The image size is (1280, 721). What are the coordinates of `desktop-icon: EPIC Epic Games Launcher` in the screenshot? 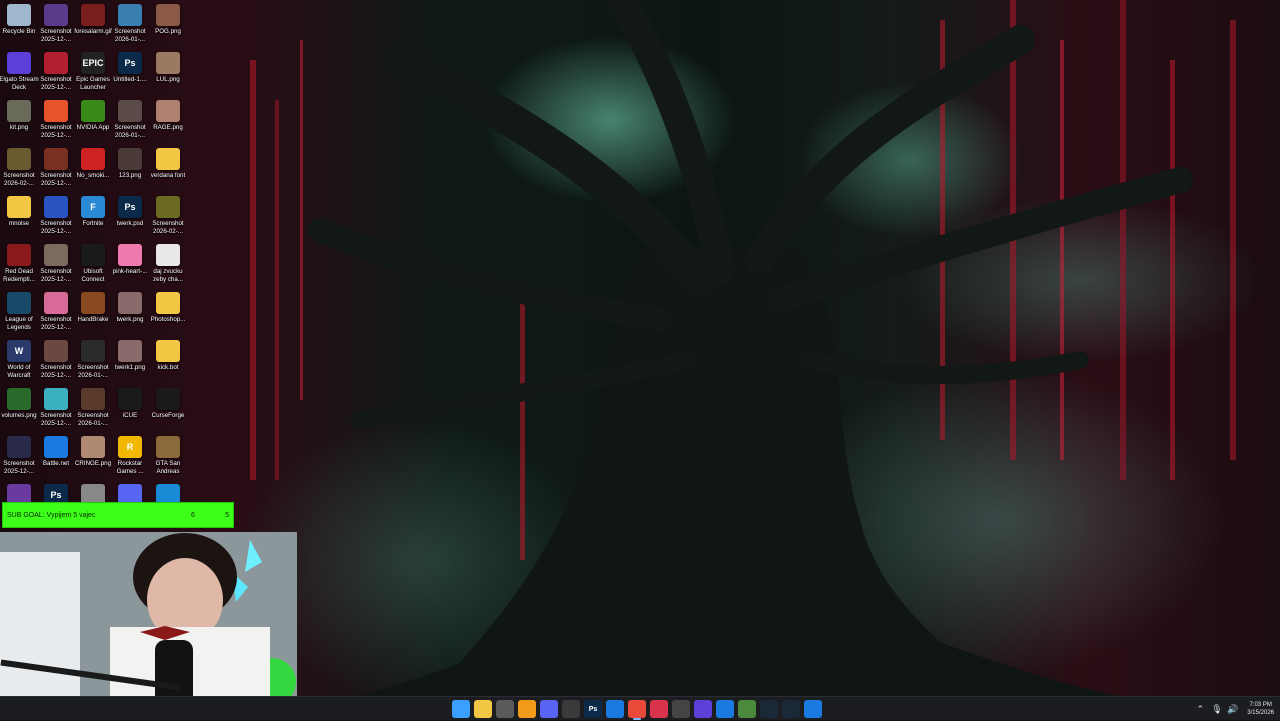 It's located at (93, 72).